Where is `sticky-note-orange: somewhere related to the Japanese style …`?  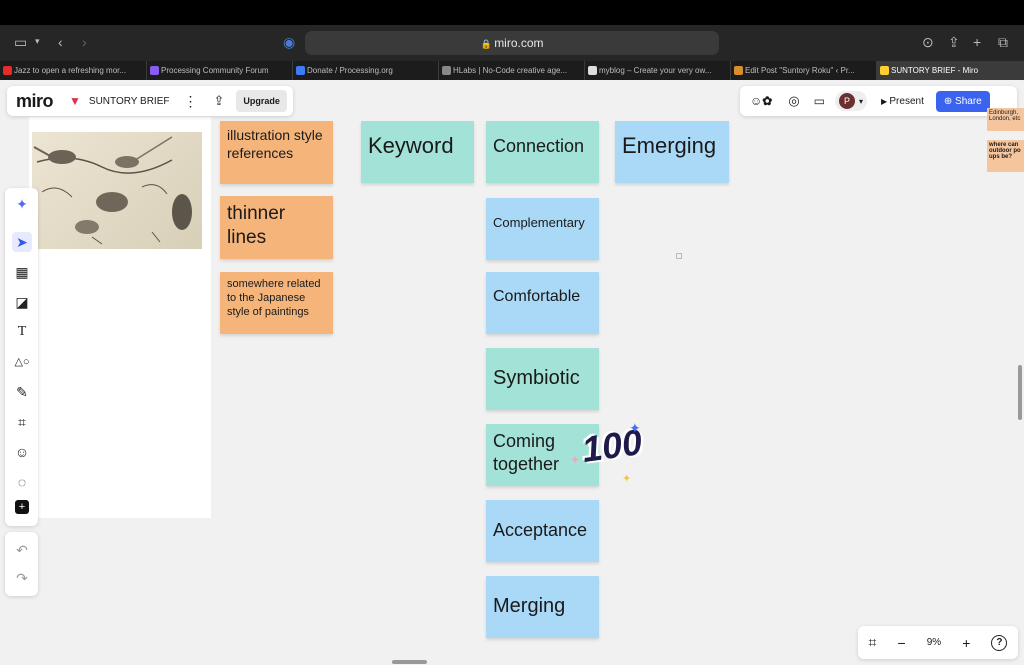
sticky-note-orange: somewhere related to the Japanese style … is located at coordinates (276, 303).